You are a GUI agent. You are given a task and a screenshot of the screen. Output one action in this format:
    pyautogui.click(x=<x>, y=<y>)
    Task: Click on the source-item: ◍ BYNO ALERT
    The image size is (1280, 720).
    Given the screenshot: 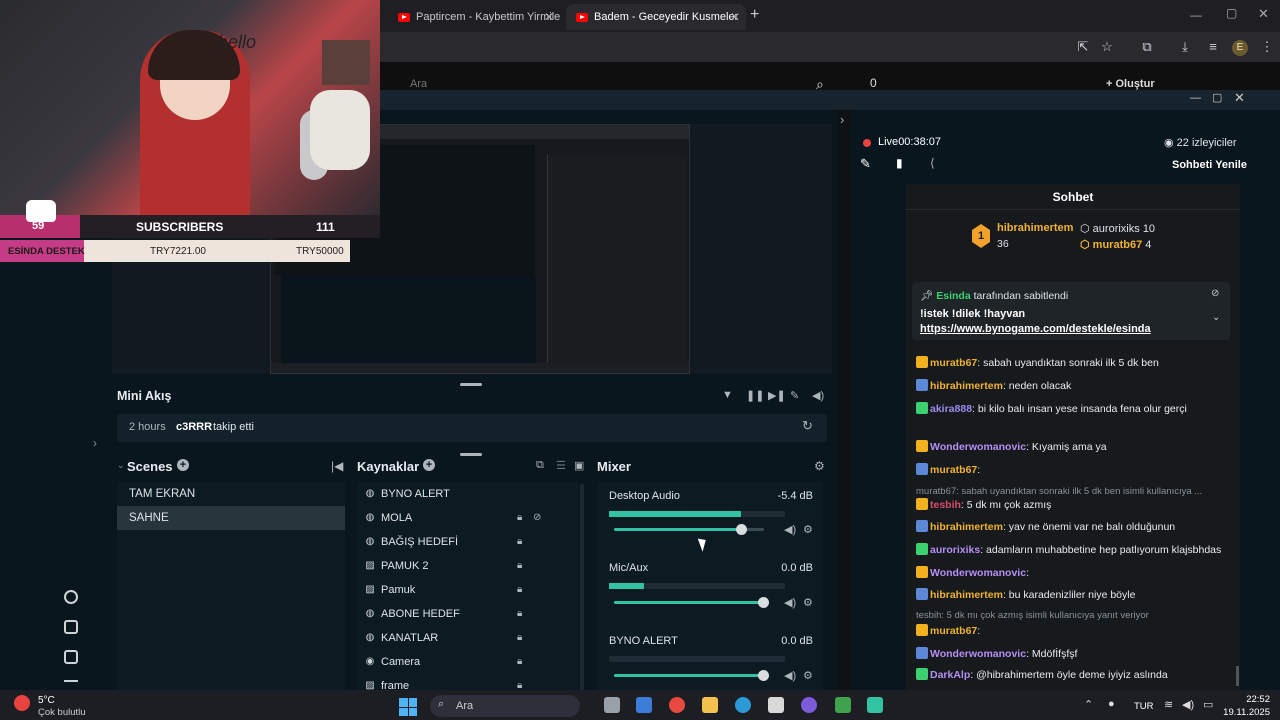 What is the action you would take?
    pyautogui.click(x=468, y=494)
    